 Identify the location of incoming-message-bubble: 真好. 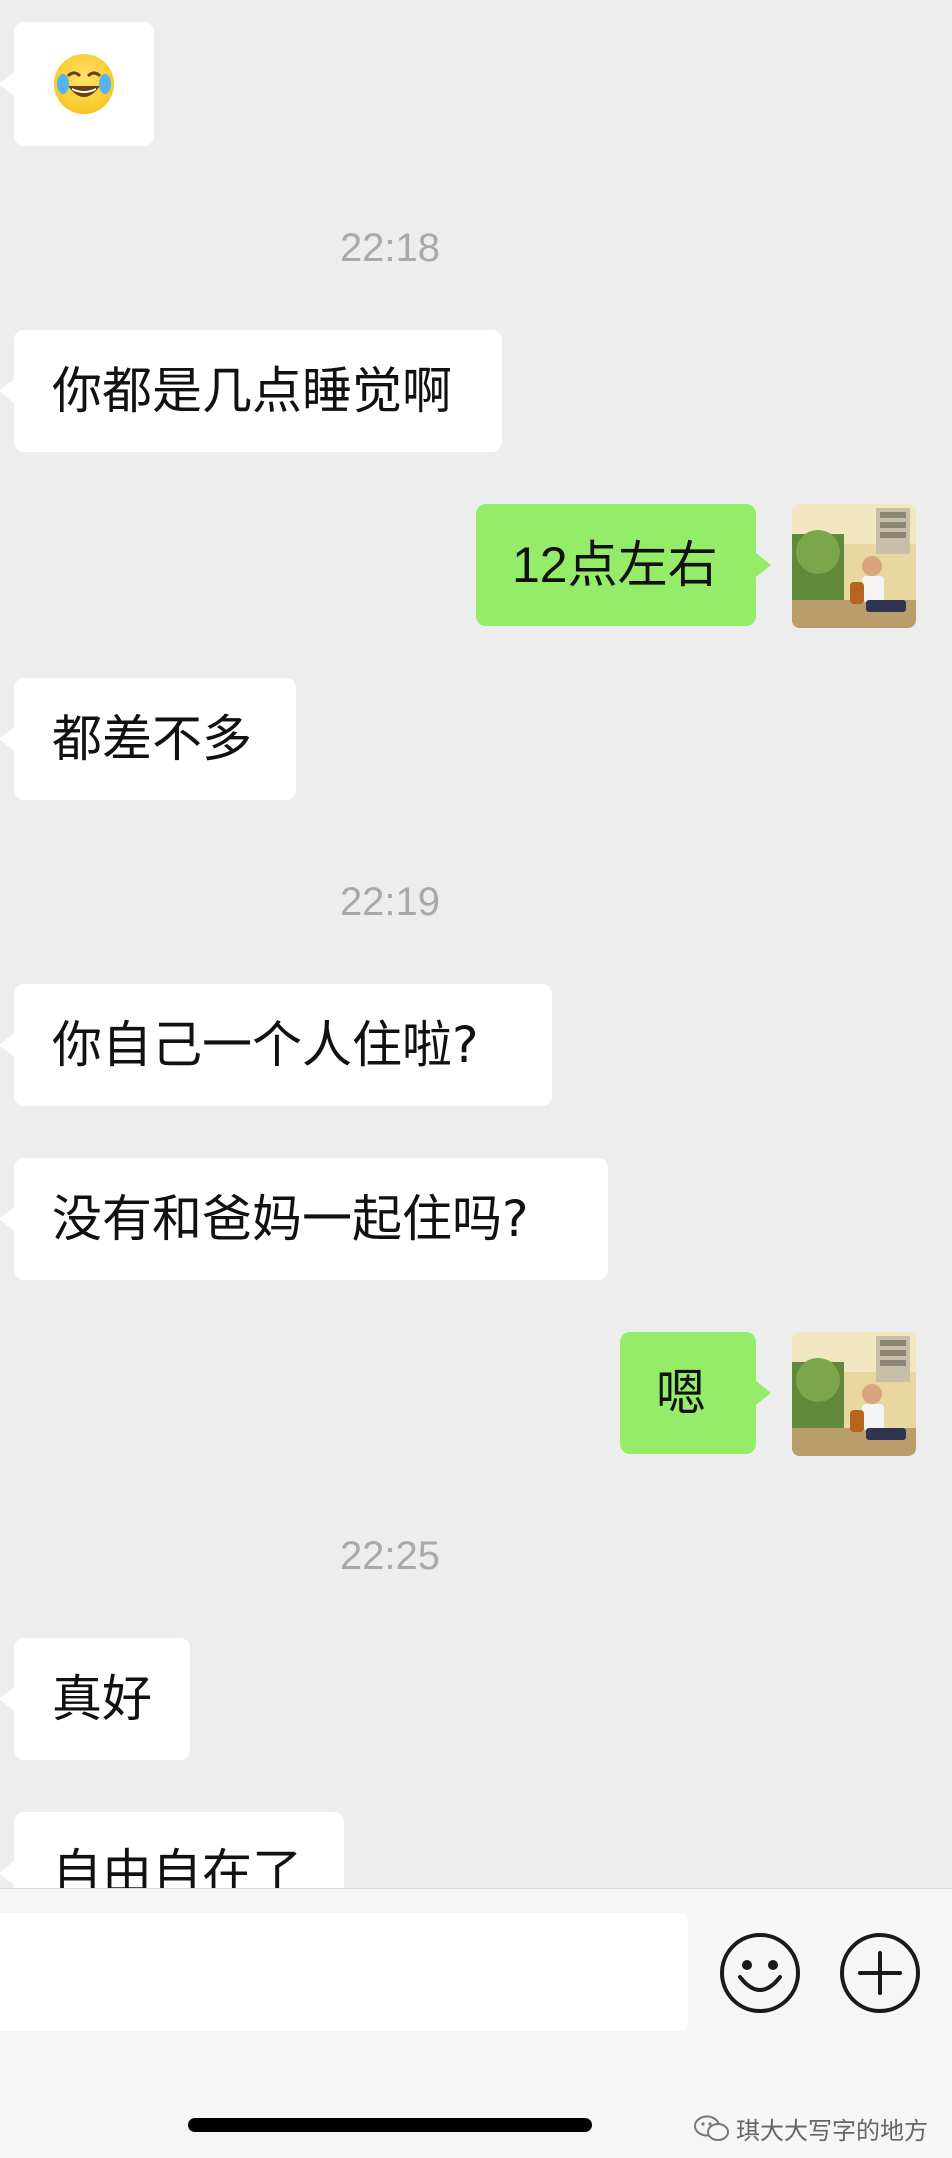
(95, 1699).